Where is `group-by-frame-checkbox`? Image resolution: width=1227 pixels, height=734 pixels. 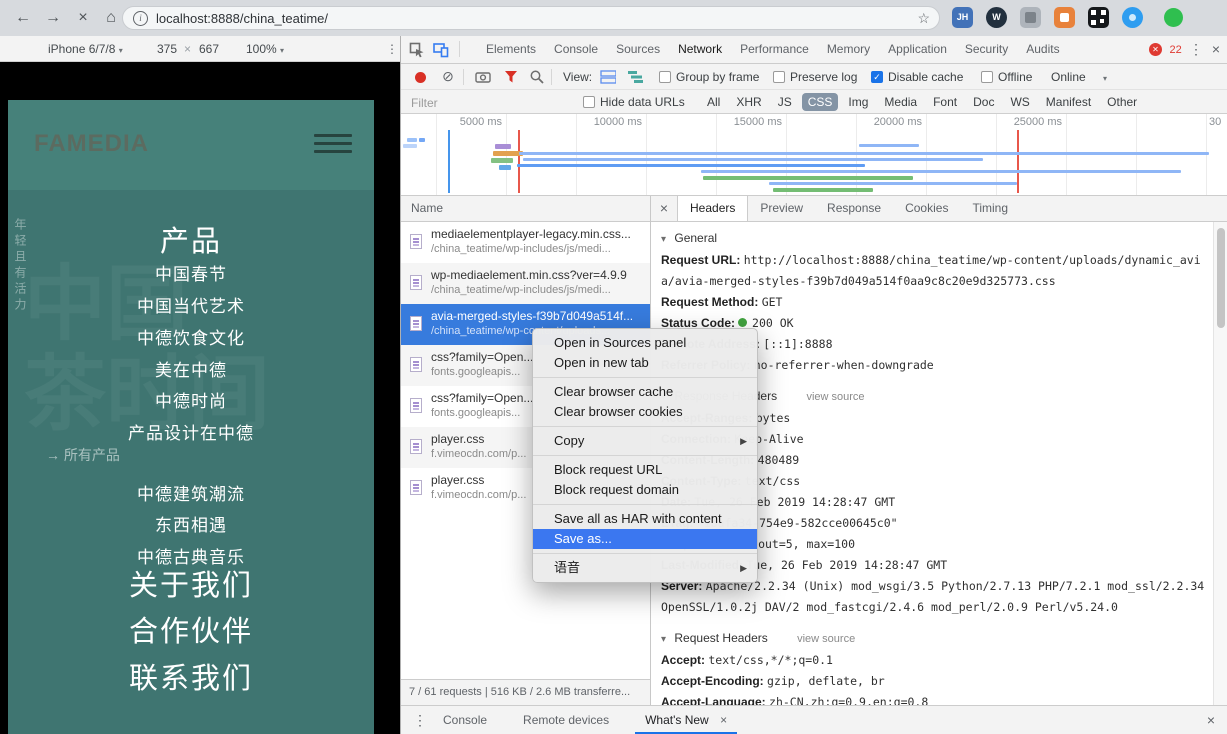 group-by-frame-checkbox is located at coordinates (665, 77).